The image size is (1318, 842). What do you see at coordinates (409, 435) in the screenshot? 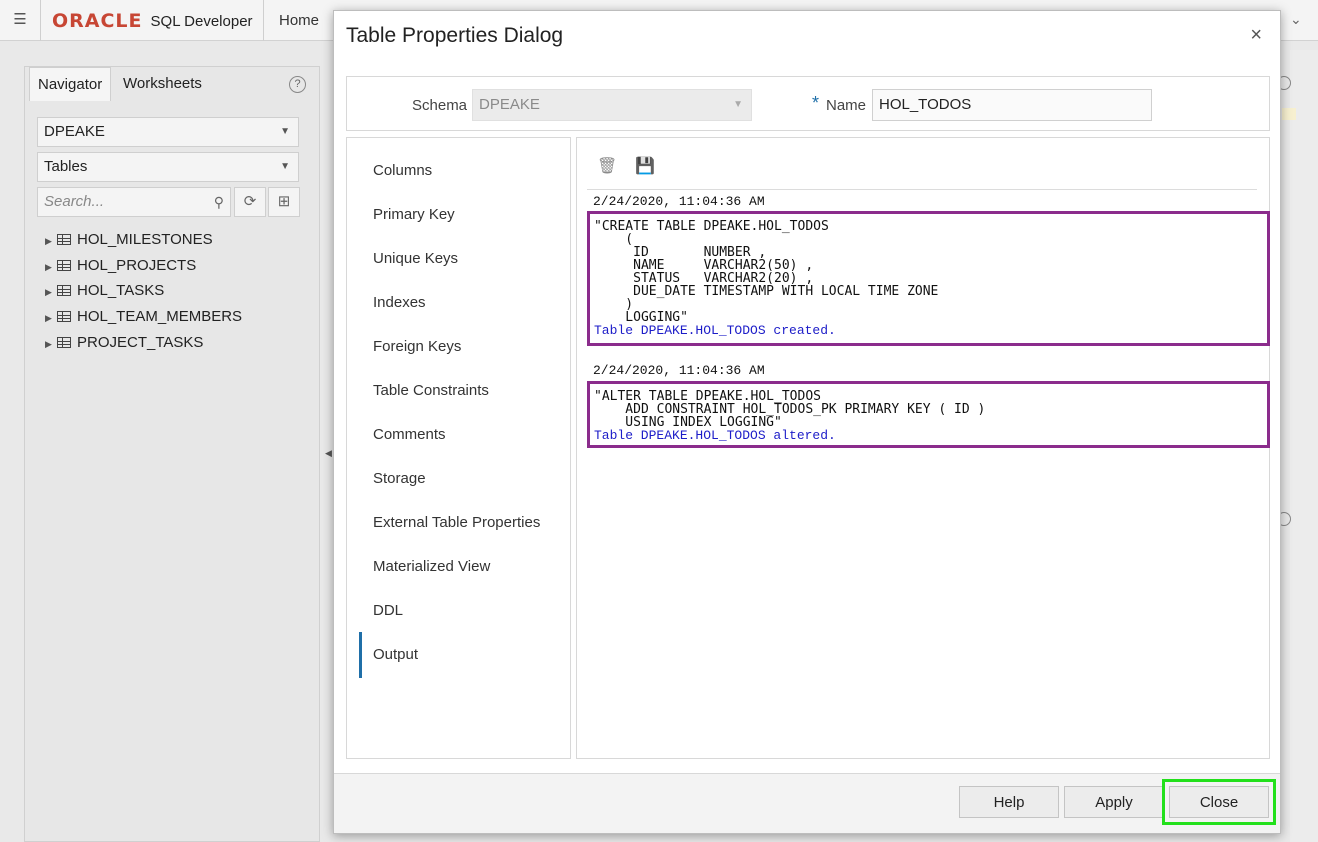
I see `nav-comments: Comments` at bounding box center [409, 435].